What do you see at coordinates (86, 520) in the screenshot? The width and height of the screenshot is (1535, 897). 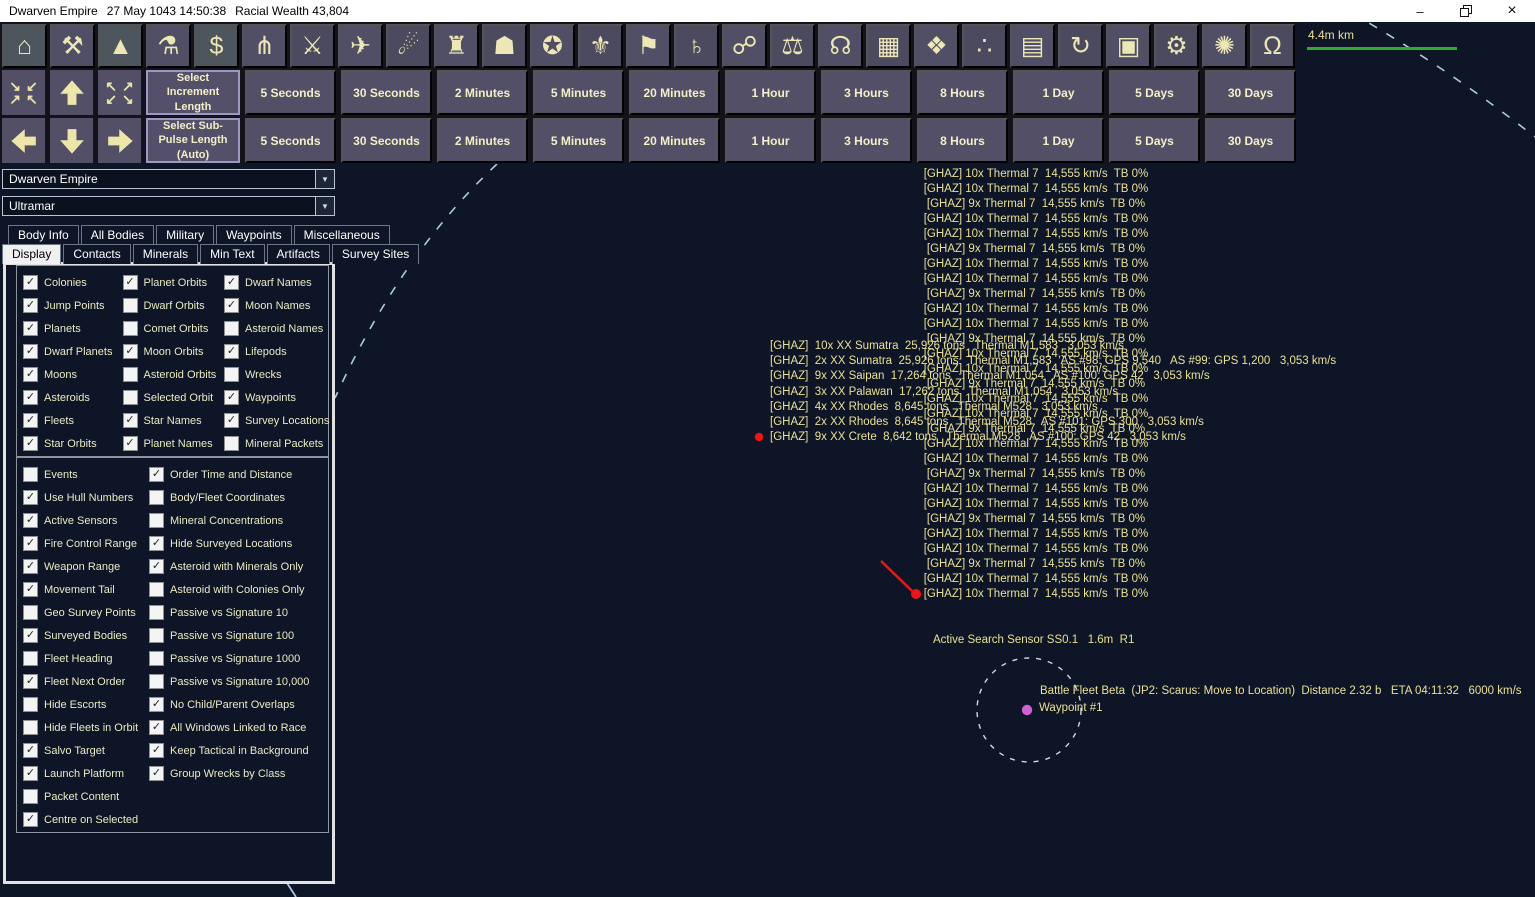 I see `option-active-sensors: ✓ Active Sensors` at bounding box center [86, 520].